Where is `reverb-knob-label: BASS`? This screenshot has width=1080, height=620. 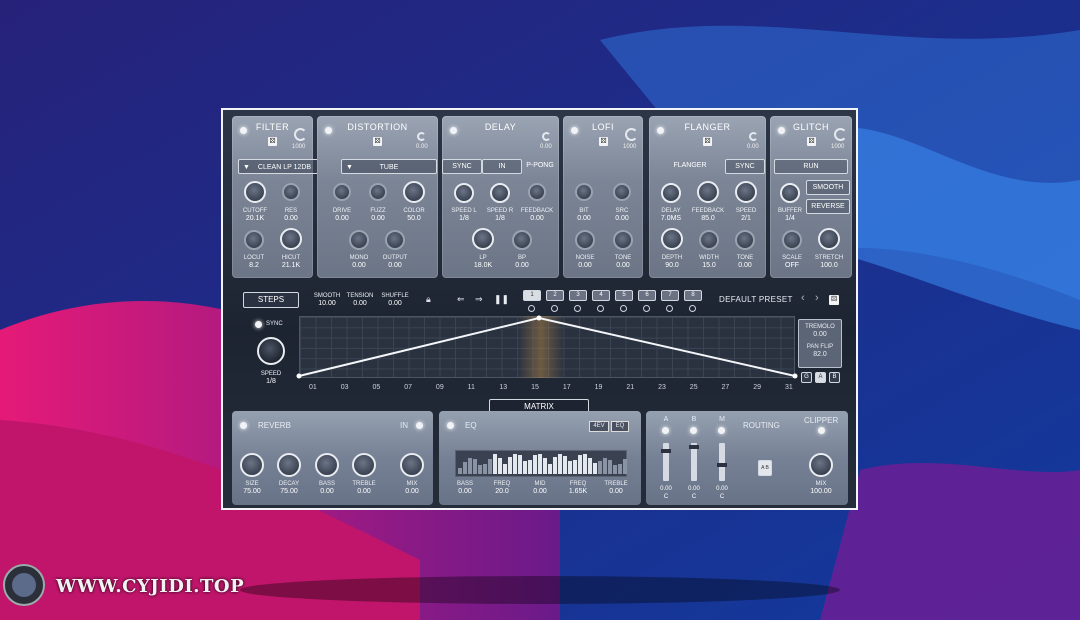 reverb-knob-label: BASS is located at coordinates (326, 484).